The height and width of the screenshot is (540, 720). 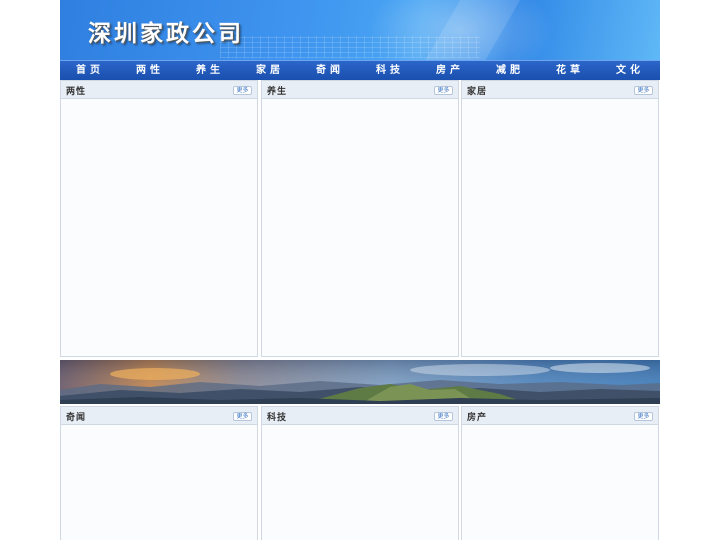 What do you see at coordinates (477, 92) in the screenshot?
I see `panel-title: 家居` at bounding box center [477, 92].